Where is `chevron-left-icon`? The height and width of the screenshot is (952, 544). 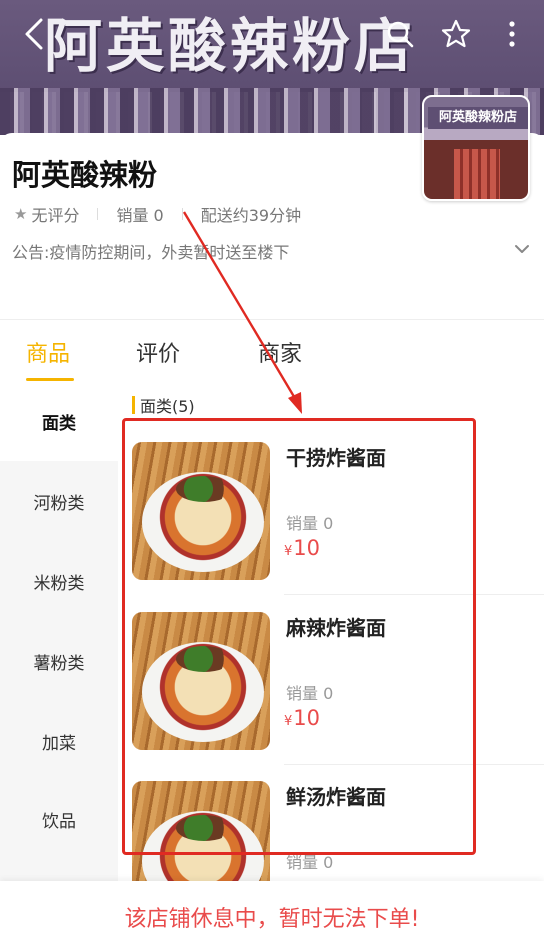
chevron-left-icon is located at coordinates (34, 34).